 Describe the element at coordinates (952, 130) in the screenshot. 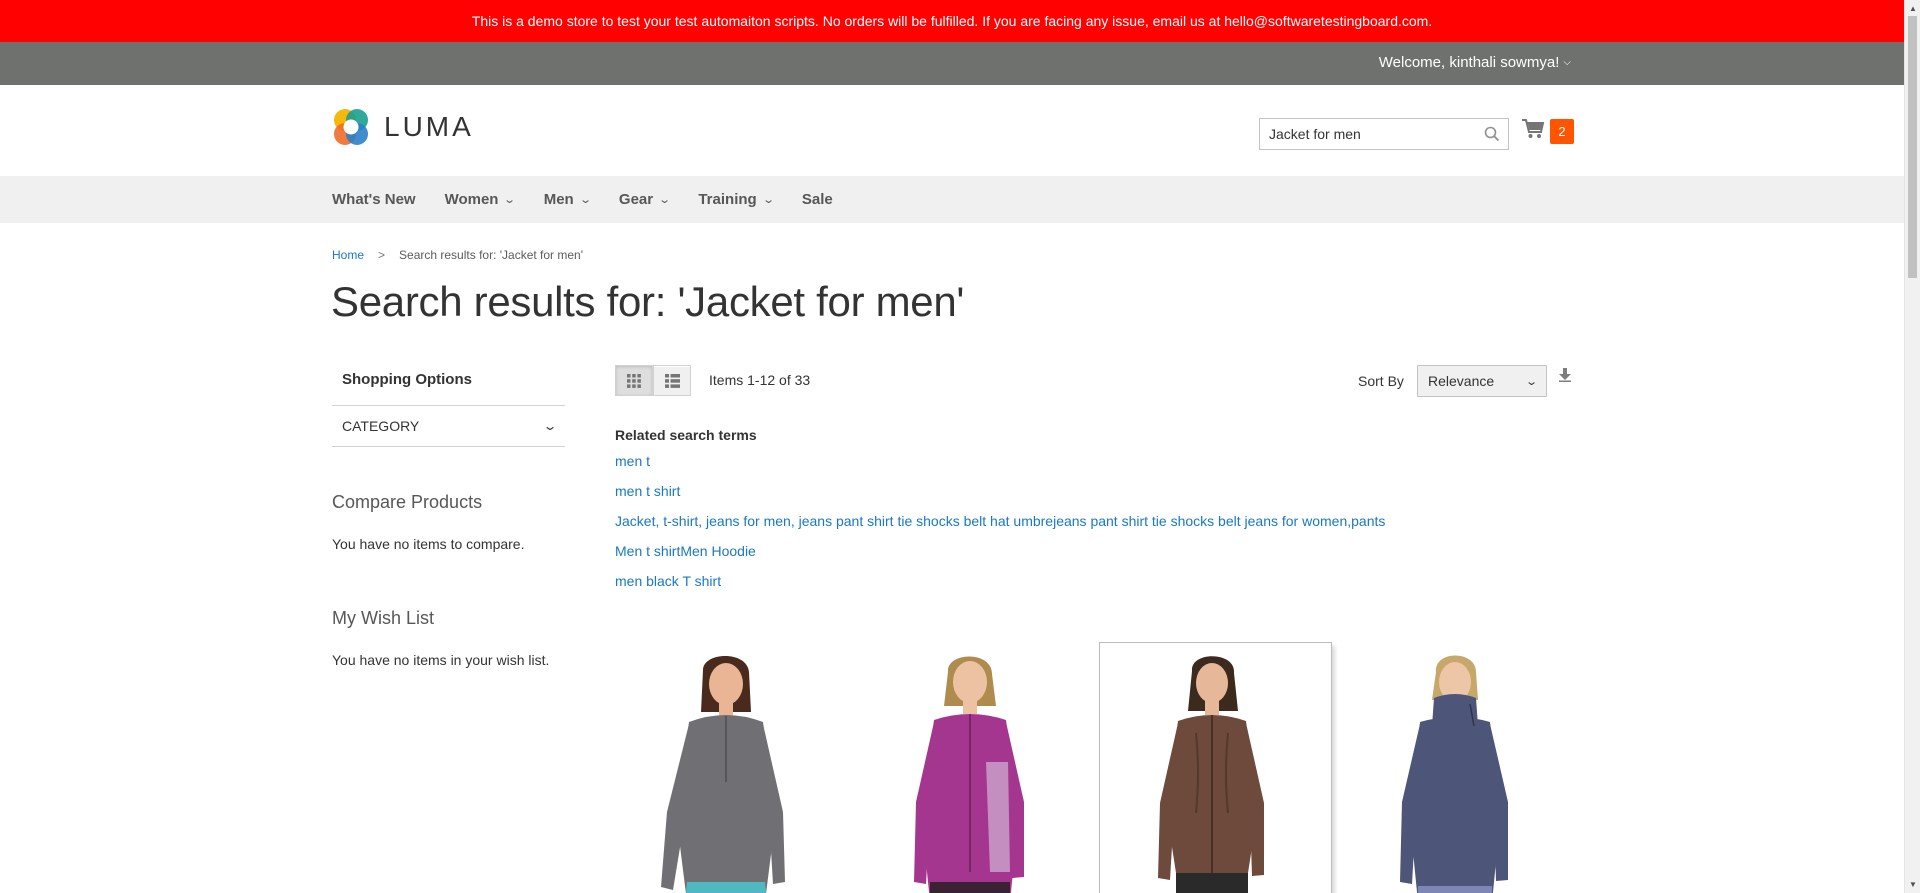

I see `site-header: LUMA 2` at that location.